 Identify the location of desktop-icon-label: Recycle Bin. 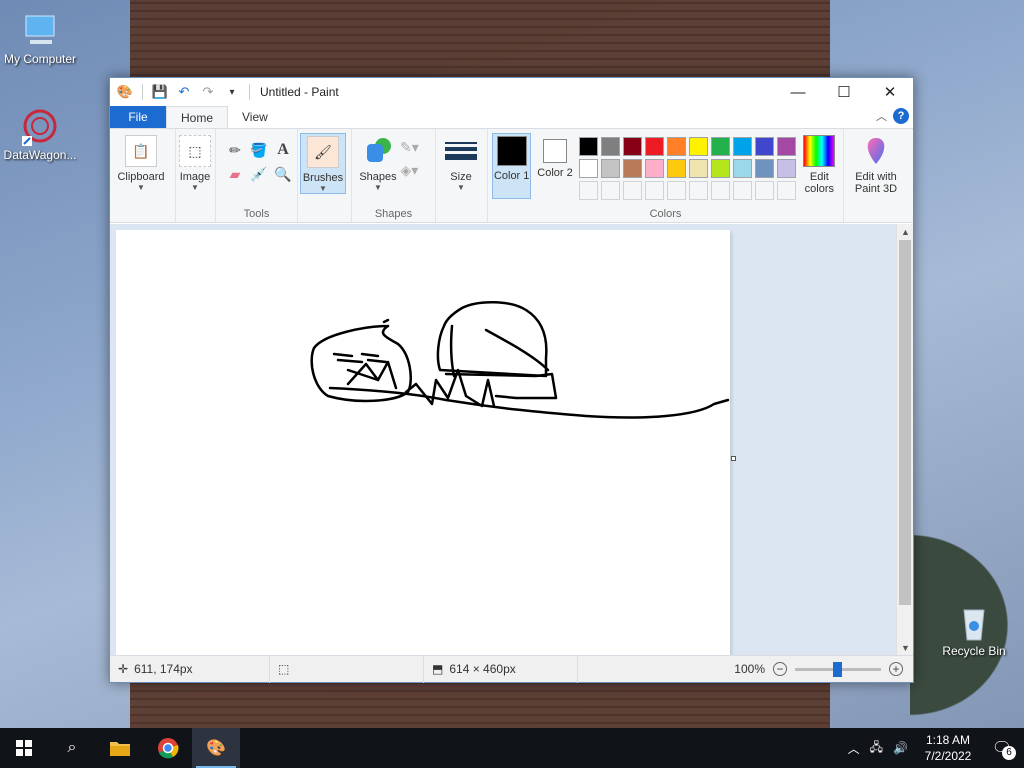
(974, 651).